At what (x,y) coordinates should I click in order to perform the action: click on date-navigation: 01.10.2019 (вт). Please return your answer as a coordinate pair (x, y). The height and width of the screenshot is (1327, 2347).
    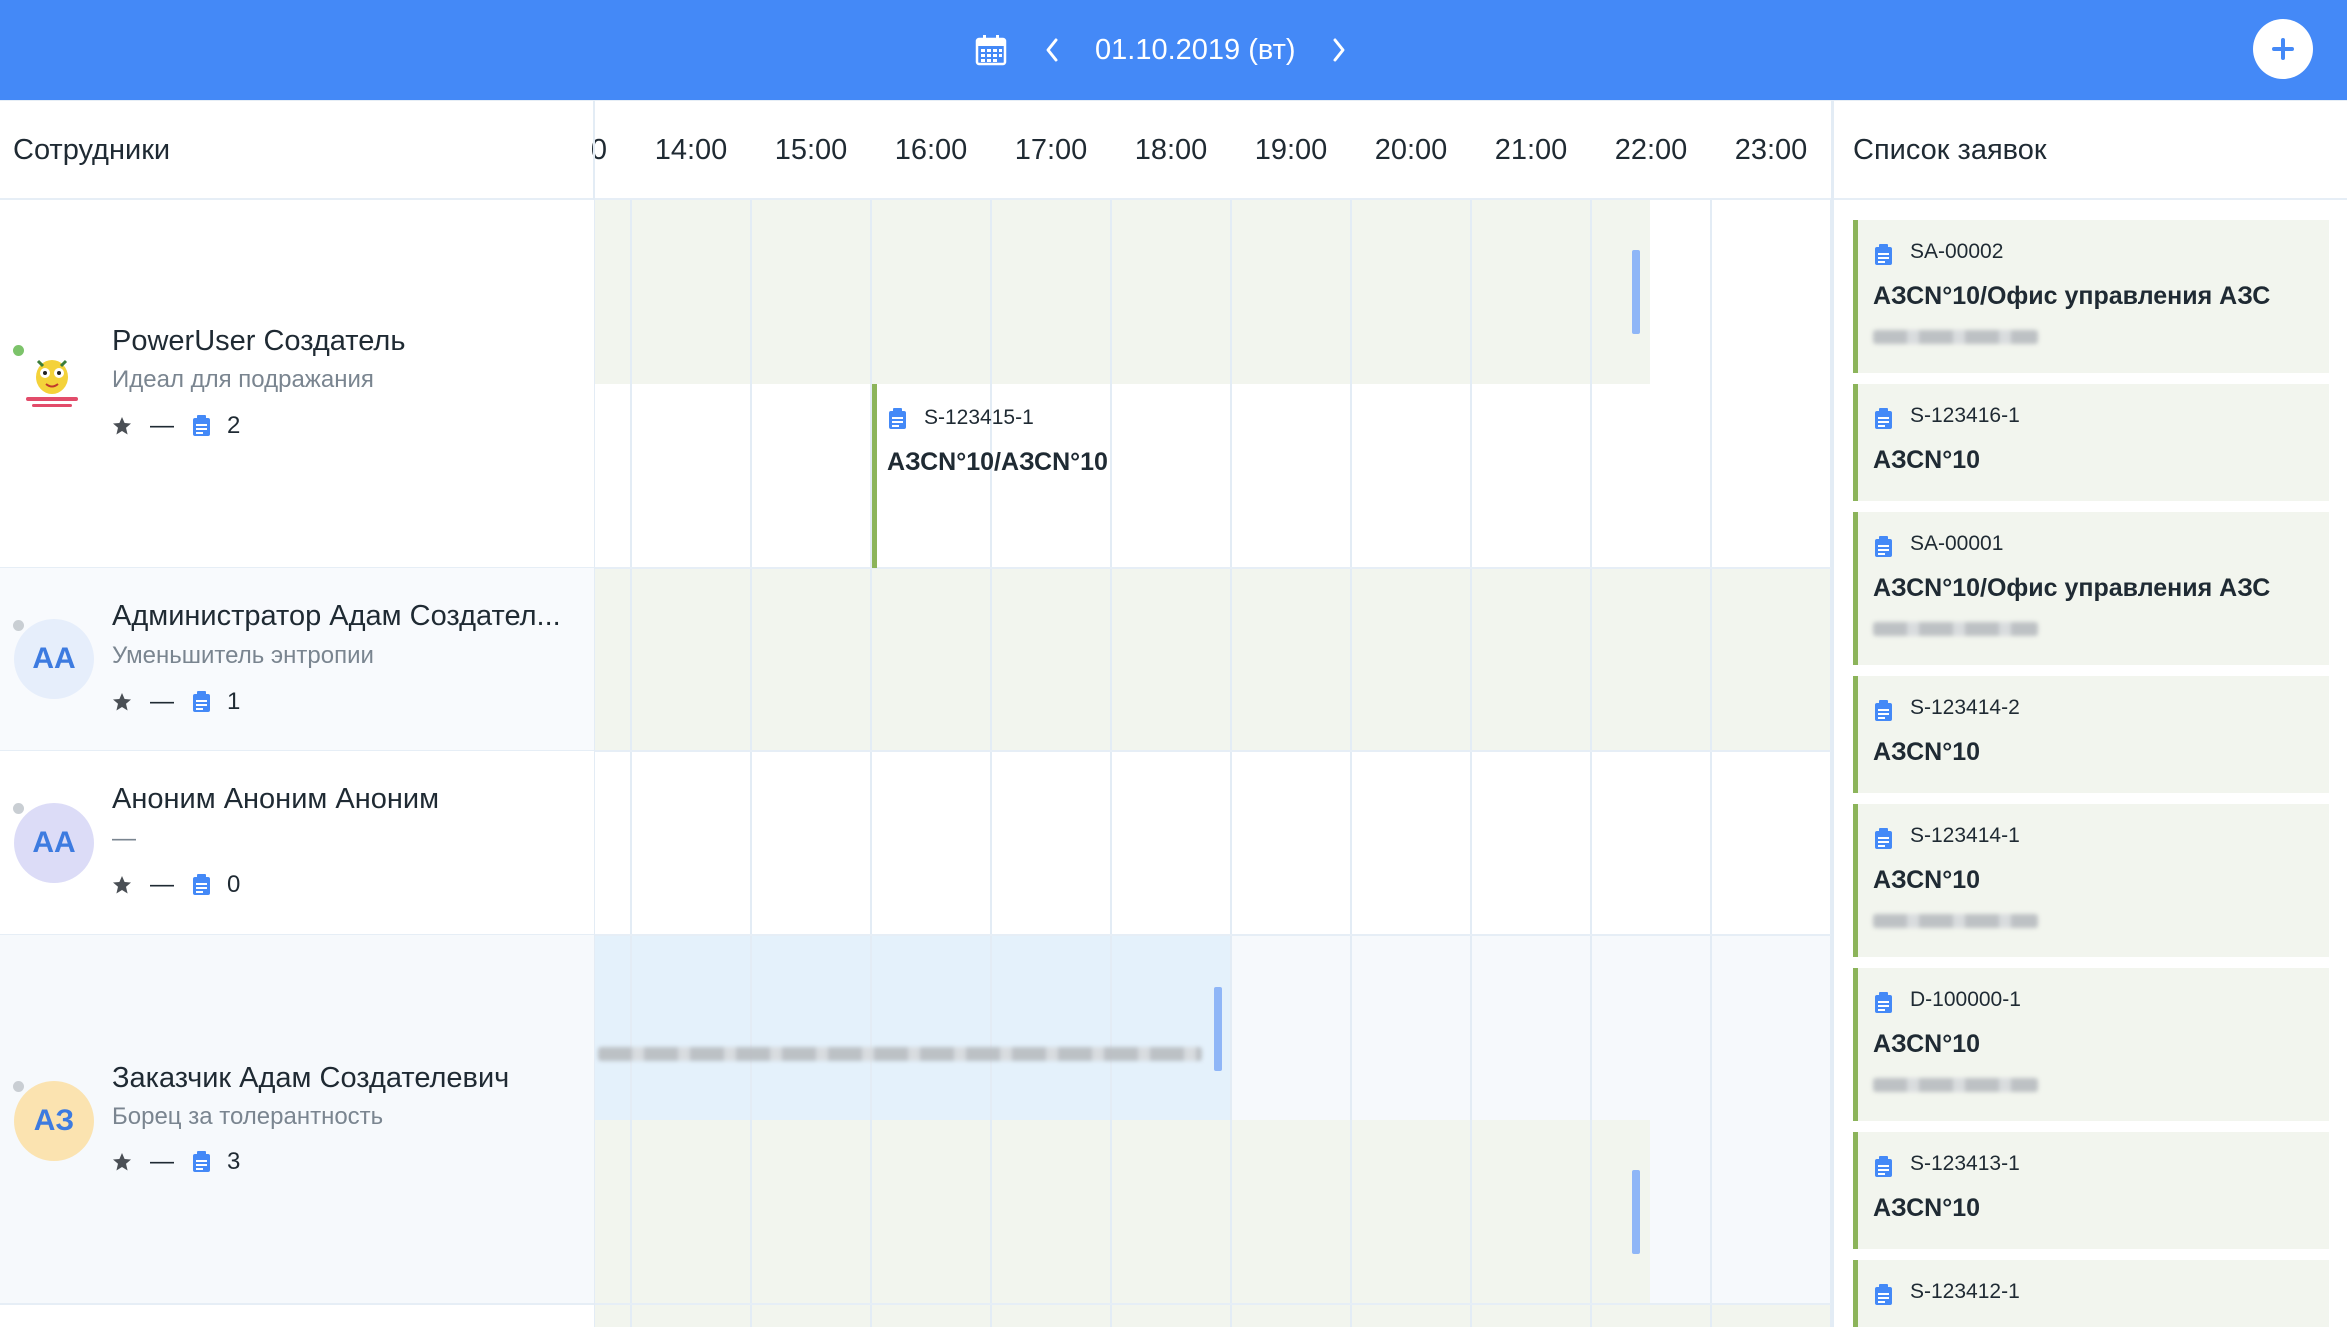
    Looking at the image, I should click on (1164, 50).